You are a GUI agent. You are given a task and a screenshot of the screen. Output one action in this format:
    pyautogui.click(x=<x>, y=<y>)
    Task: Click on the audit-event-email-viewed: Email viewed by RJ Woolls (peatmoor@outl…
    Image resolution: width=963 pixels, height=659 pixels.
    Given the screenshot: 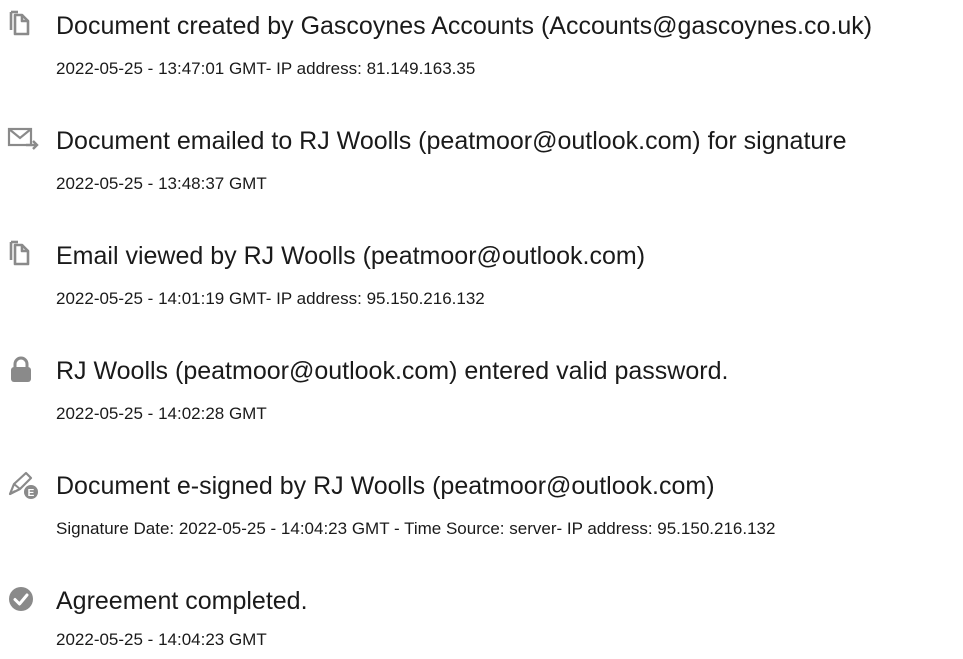 What is the action you would take?
    pyautogui.click(x=481, y=274)
    